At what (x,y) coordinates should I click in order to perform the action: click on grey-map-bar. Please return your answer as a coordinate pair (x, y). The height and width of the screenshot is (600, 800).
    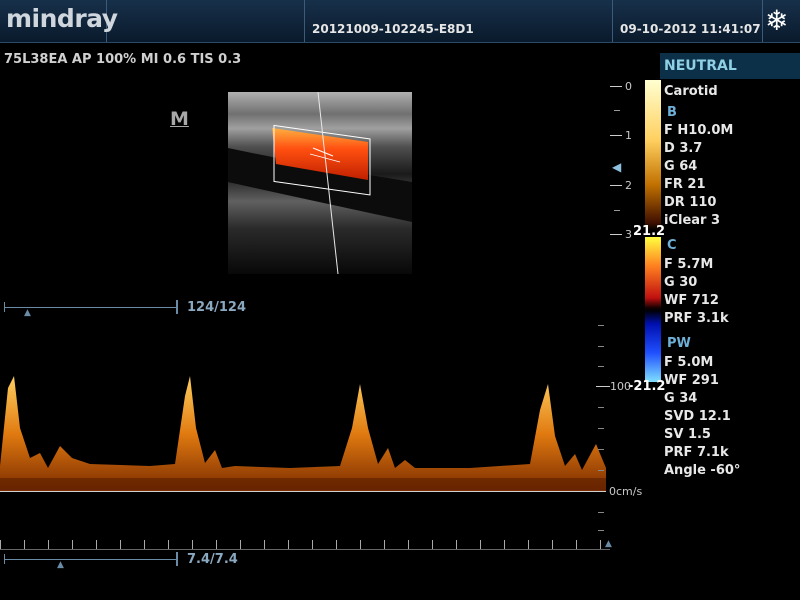
    Looking at the image, I should click on (653, 155).